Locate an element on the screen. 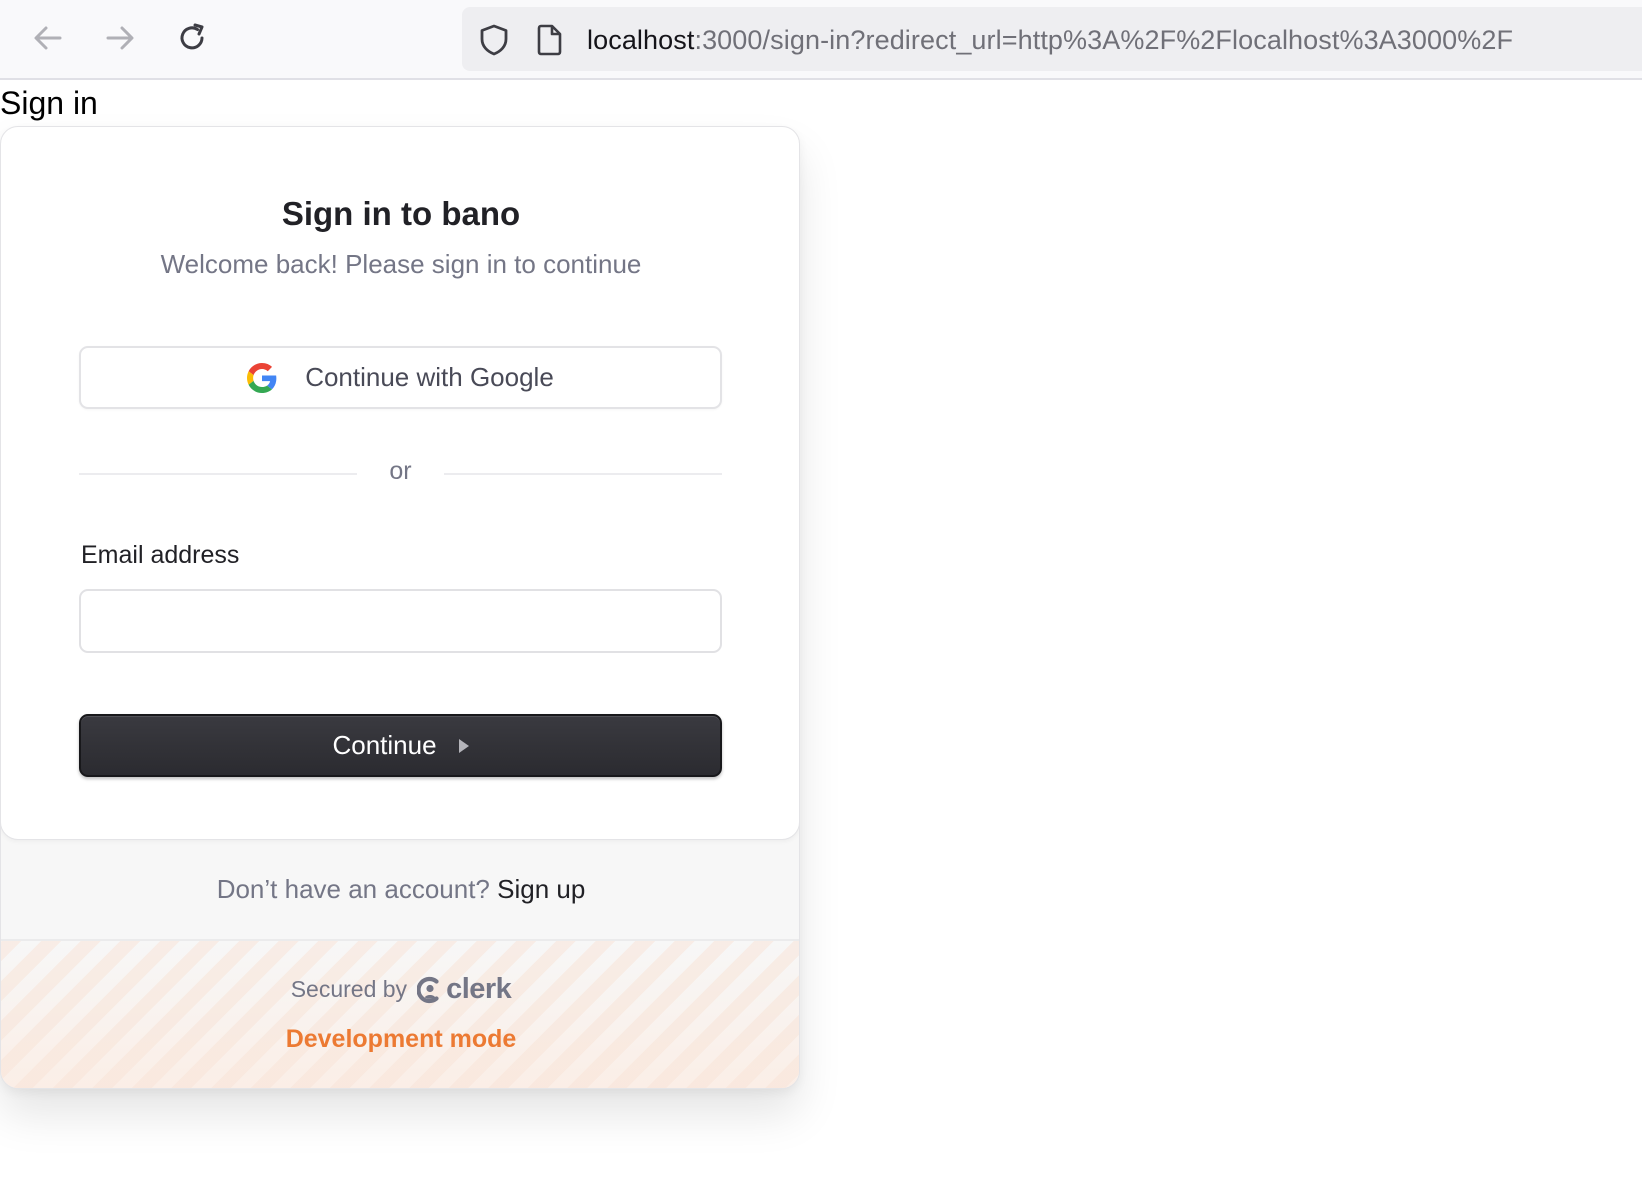  or-divider: or is located at coordinates (400, 473).